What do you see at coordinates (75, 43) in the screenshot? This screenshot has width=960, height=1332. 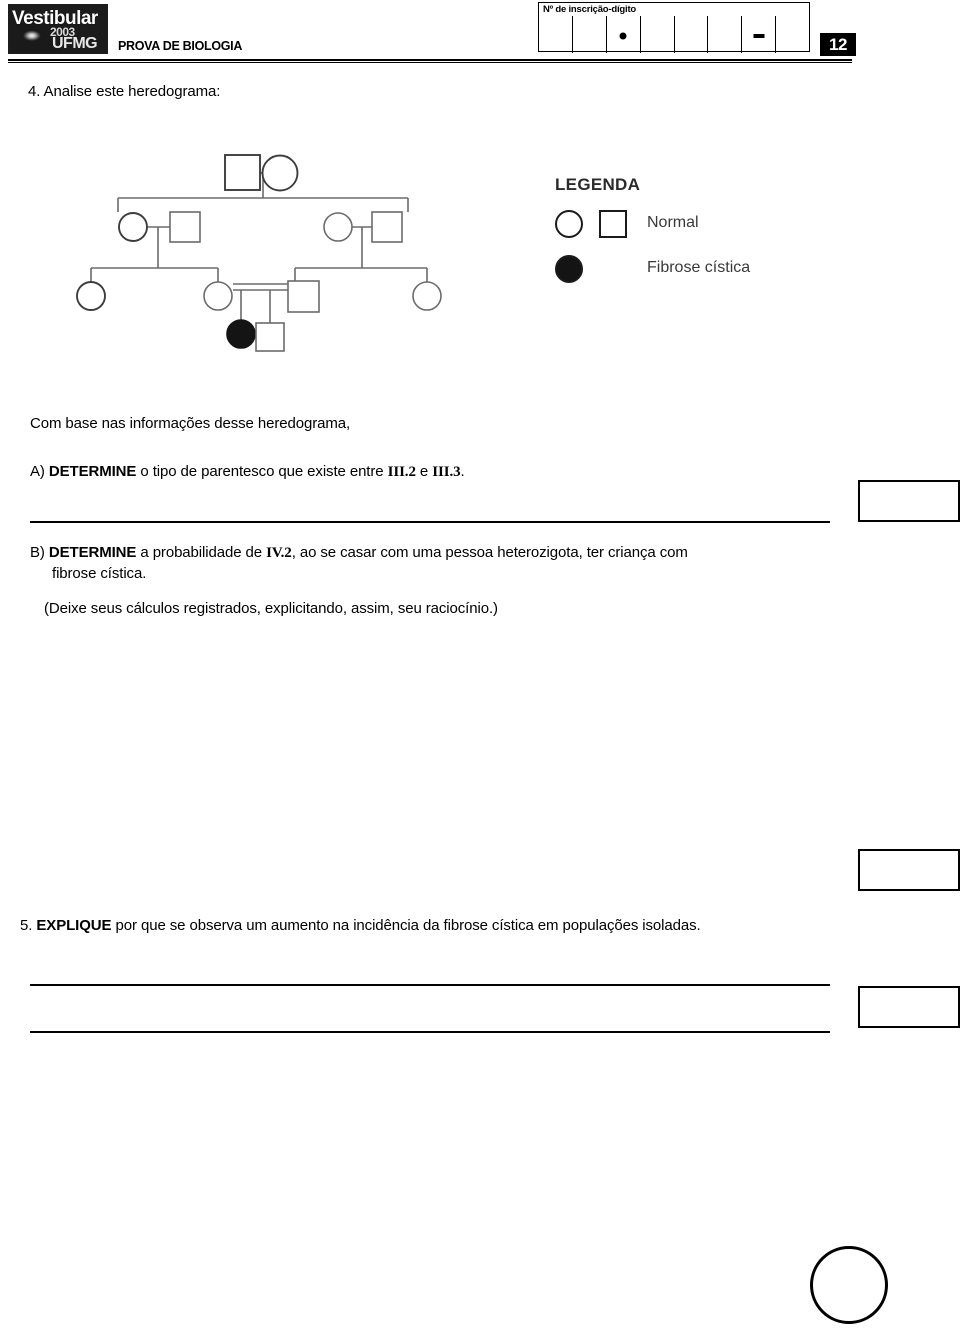 I see `logo-institution-ufmg: UFMG` at bounding box center [75, 43].